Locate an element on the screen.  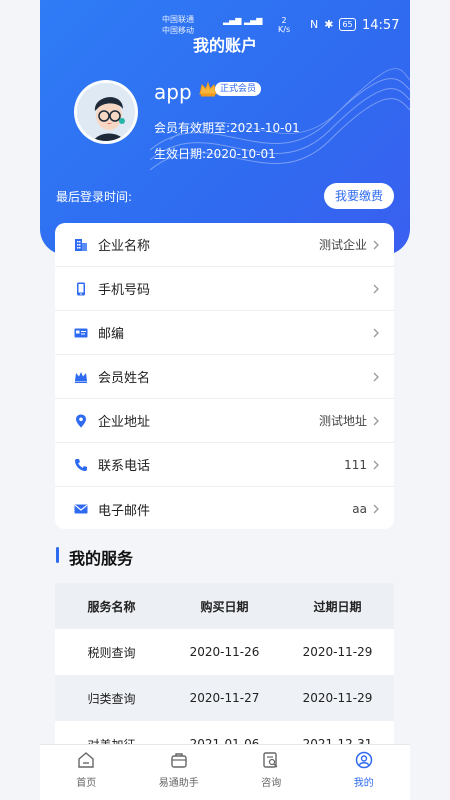
table-row: 税则查询 2020-11-26 2020-11-29 is located at coordinates (224, 652).